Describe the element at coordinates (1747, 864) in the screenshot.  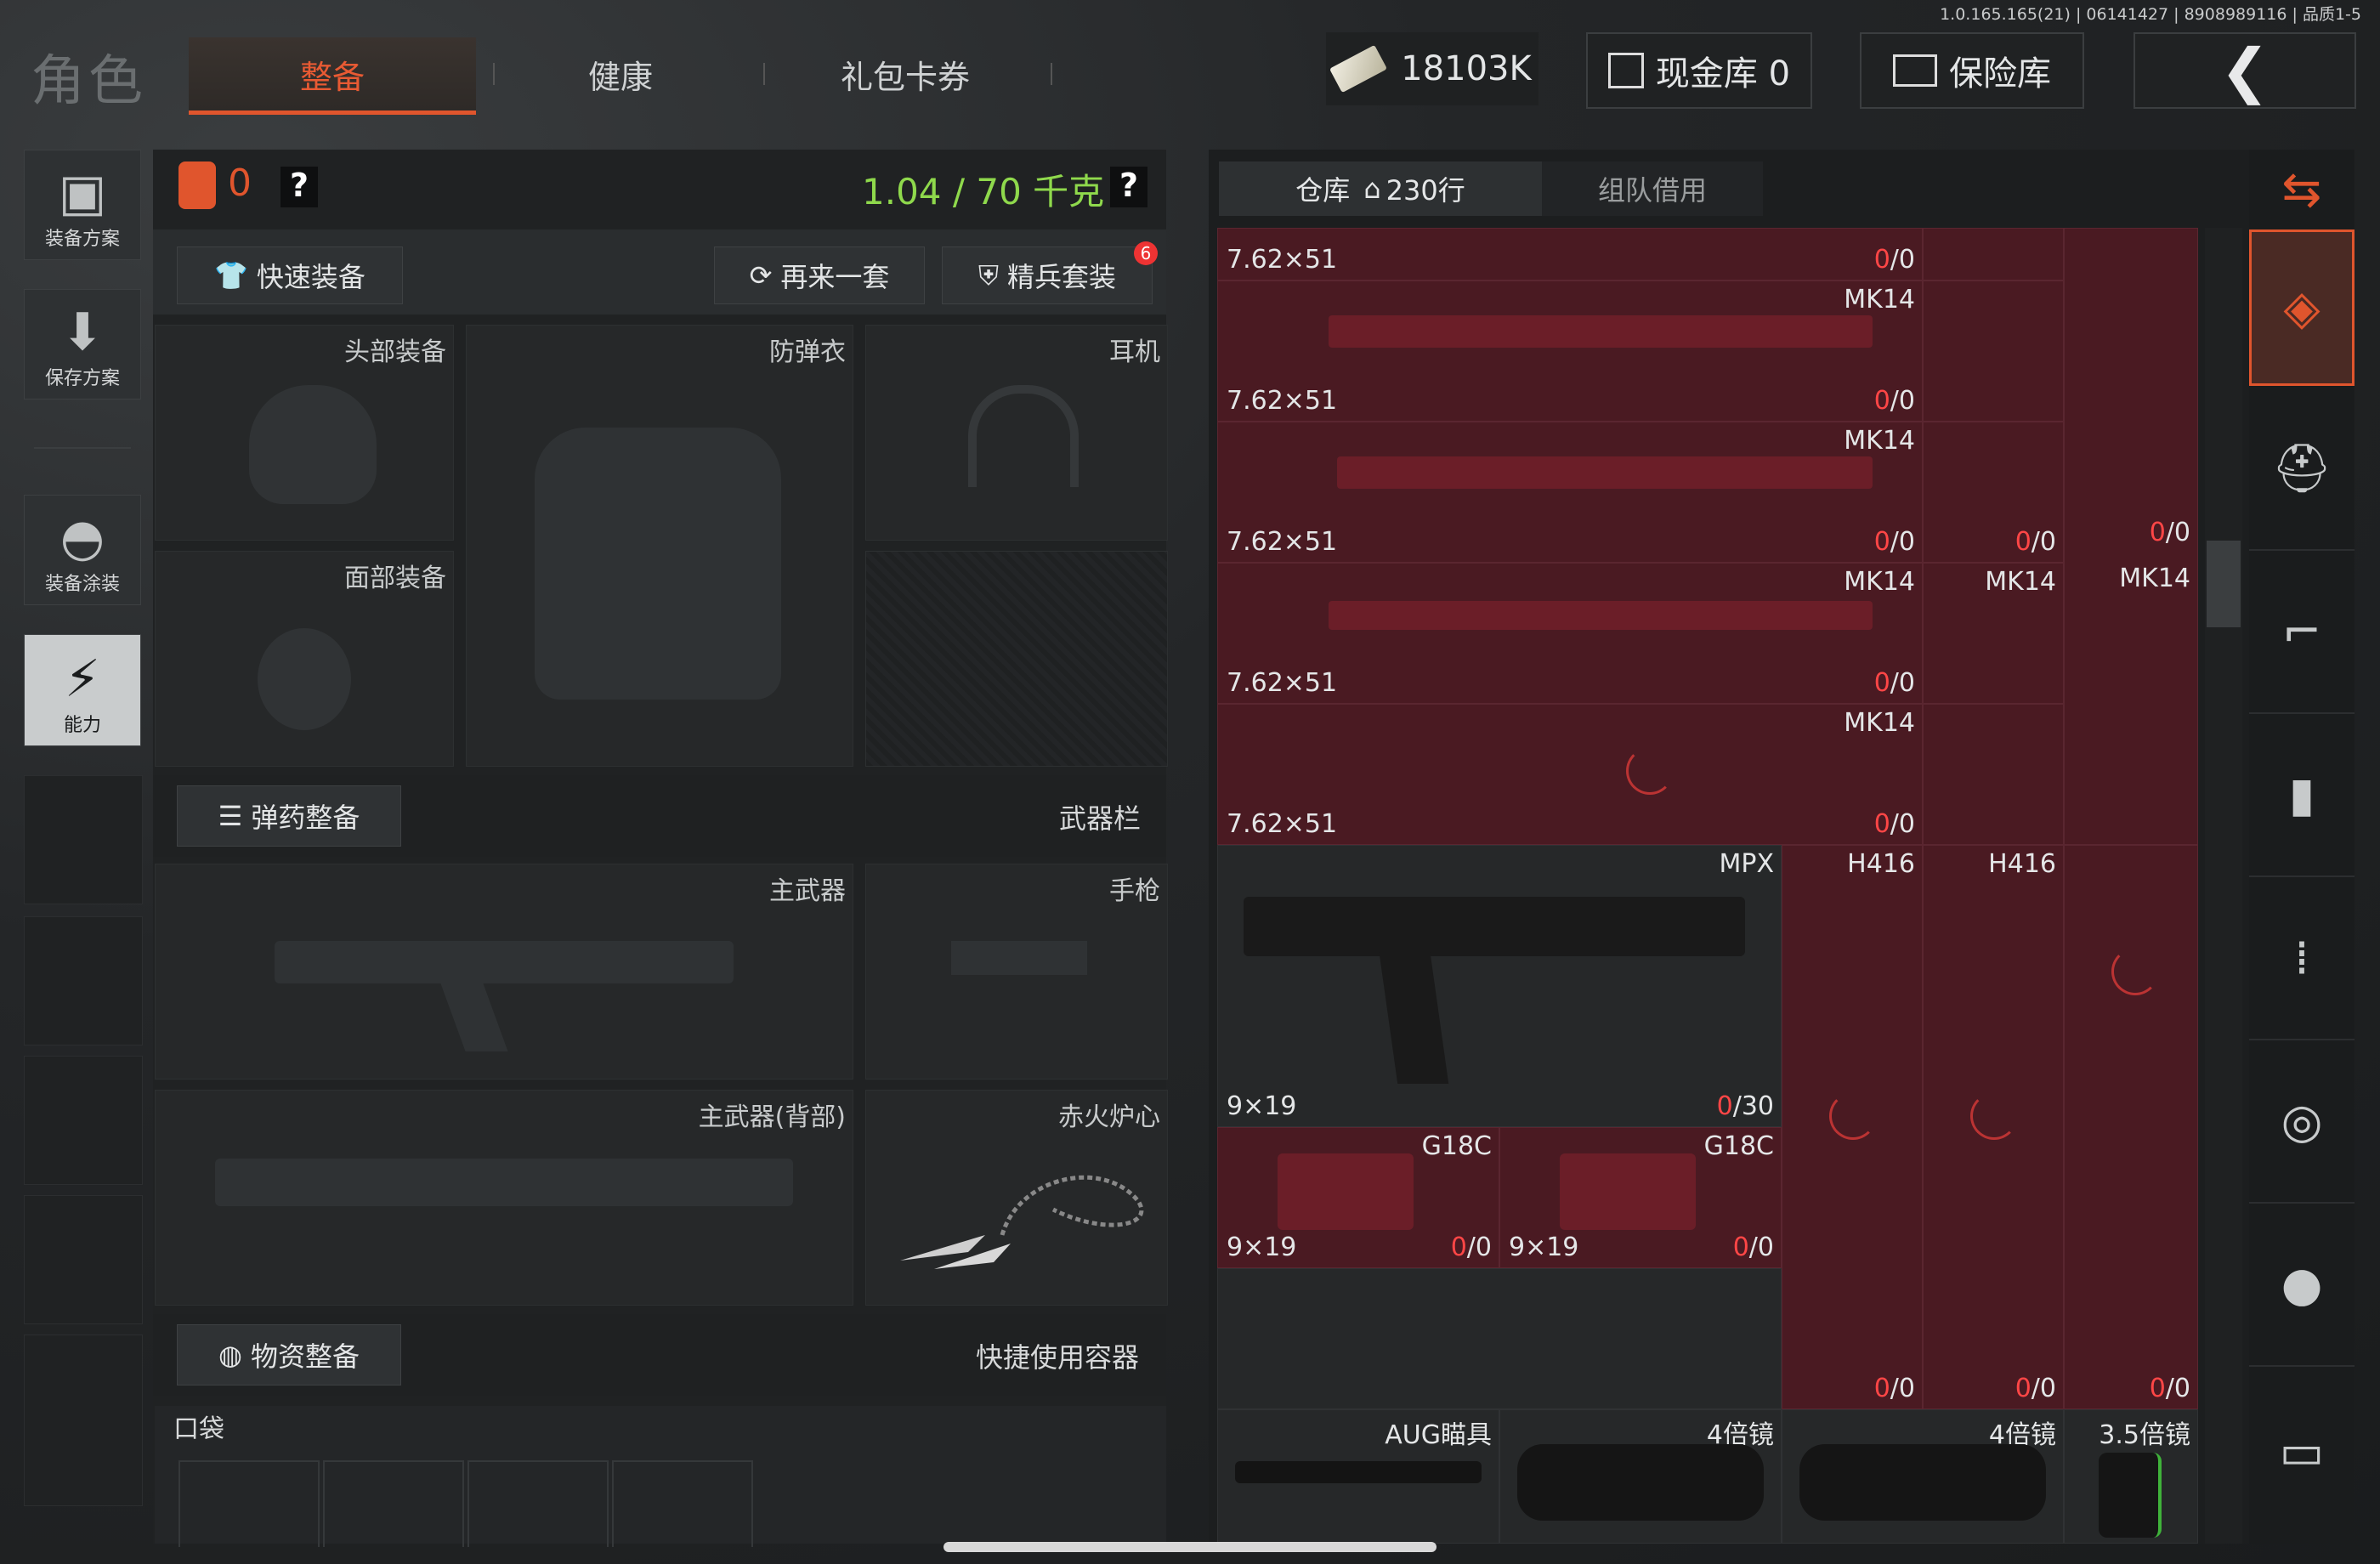
I see `item-name: MPX` at that location.